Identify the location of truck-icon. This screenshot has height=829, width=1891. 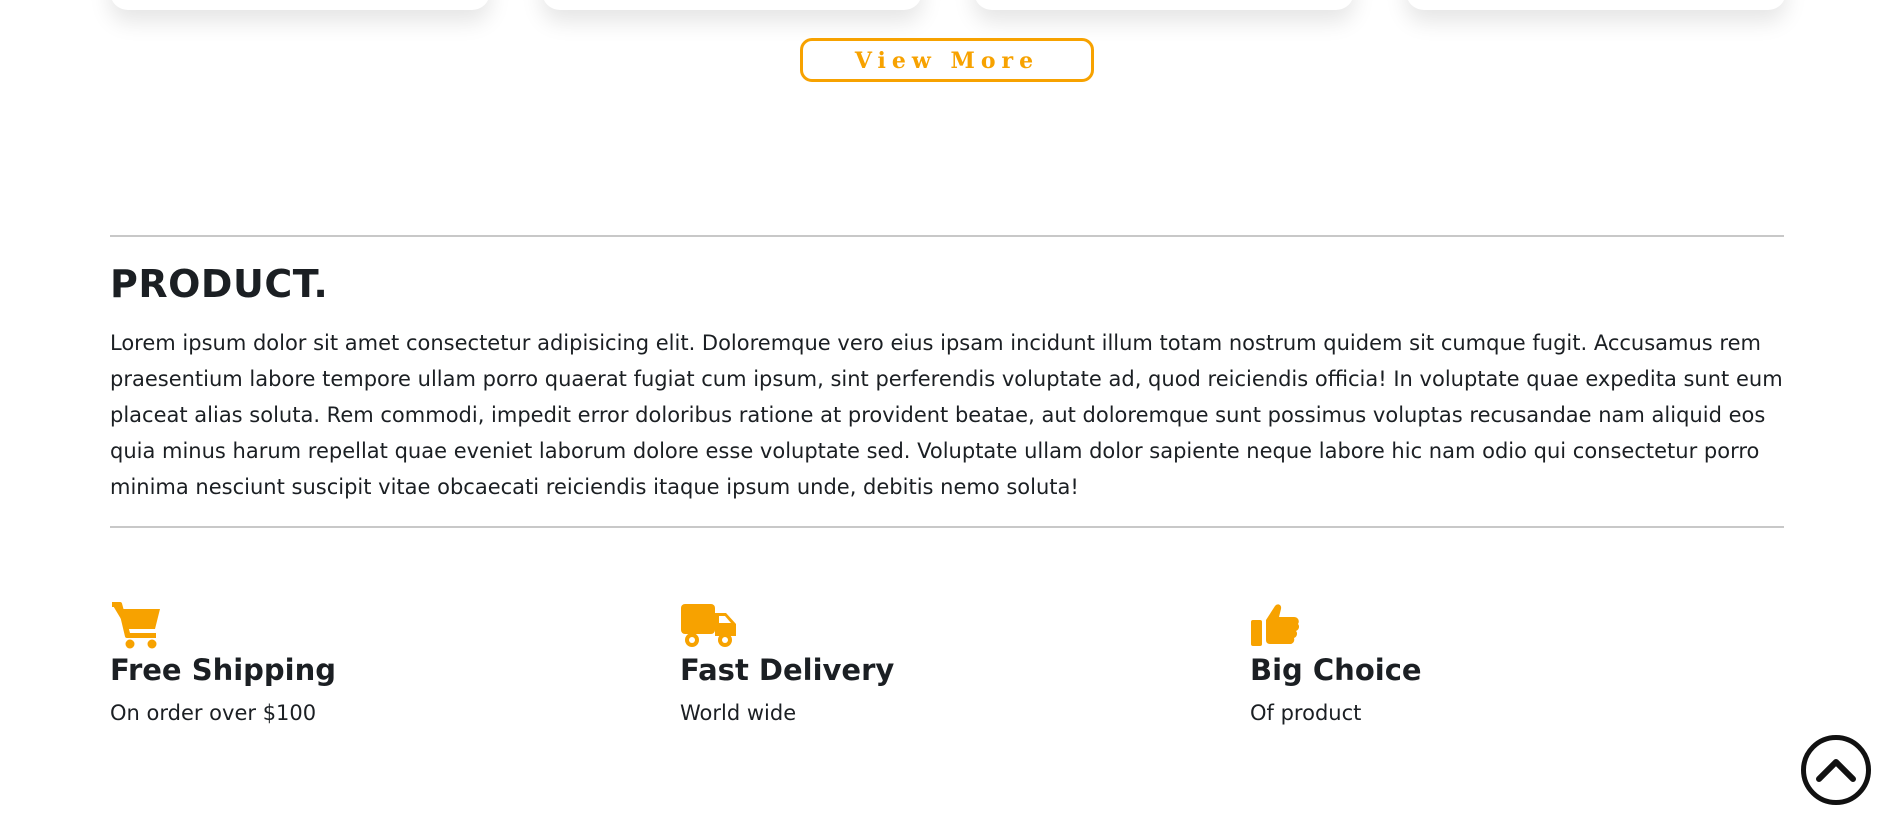
(708, 625).